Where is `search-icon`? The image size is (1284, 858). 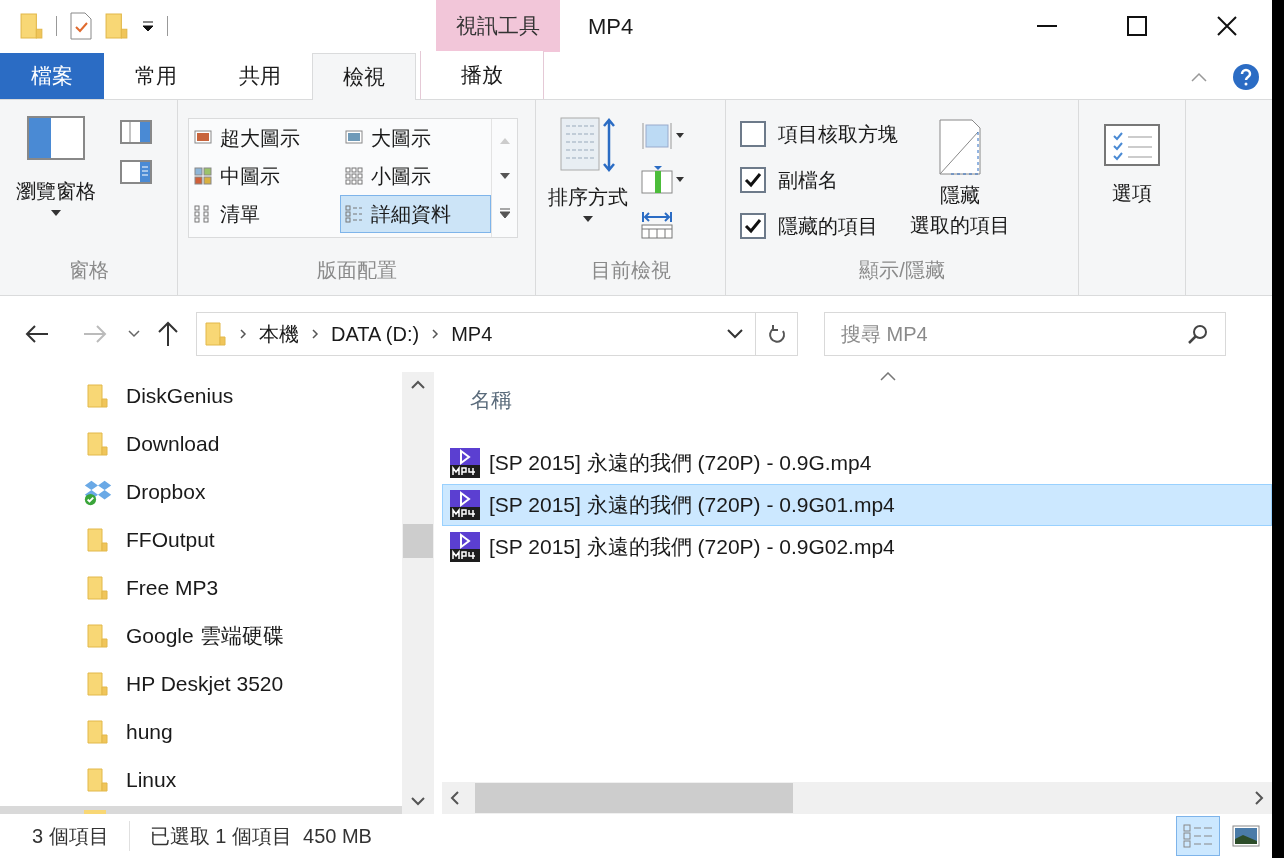
search-icon is located at coordinates (1198, 334).